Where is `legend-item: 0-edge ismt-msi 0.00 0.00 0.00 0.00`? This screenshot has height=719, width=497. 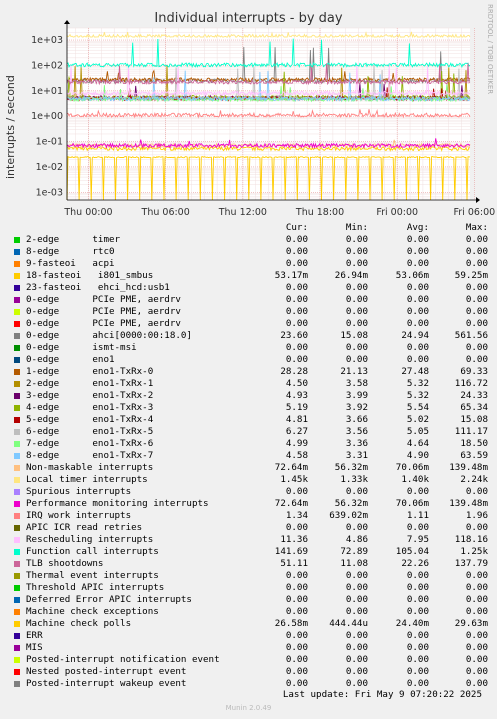 legend-item: 0-edge ismt-msi 0.00 0.00 0.00 0.00 is located at coordinates (252, 348).